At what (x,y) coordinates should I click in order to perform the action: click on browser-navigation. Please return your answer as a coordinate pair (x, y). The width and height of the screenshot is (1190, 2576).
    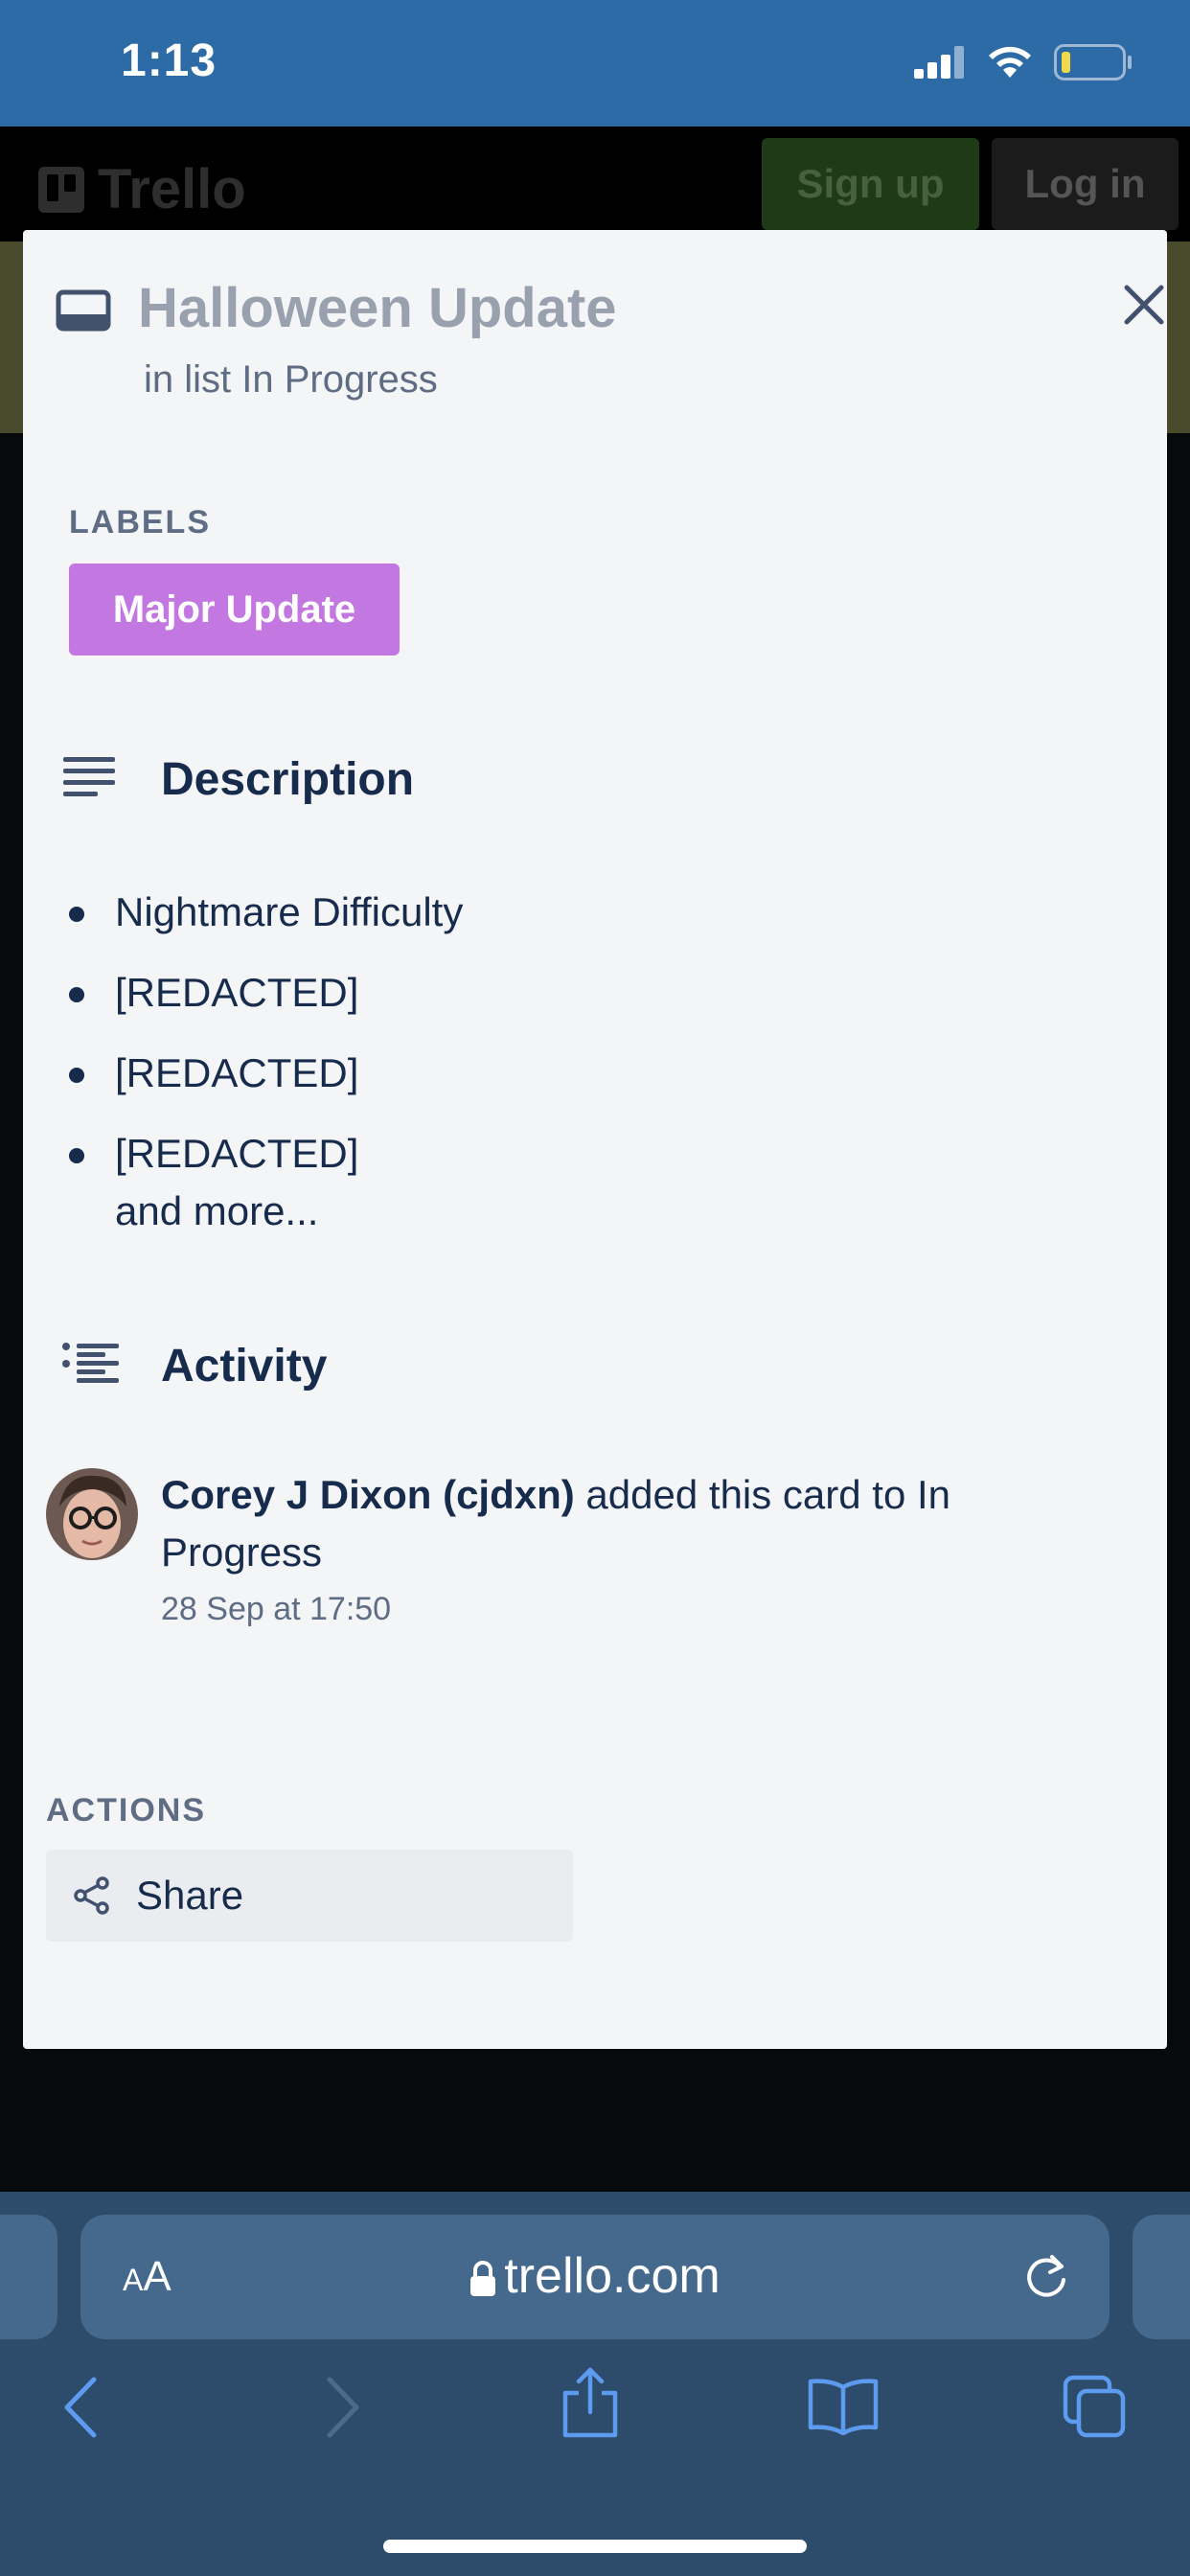
    Looking at the image, I should click on (595, 2423).